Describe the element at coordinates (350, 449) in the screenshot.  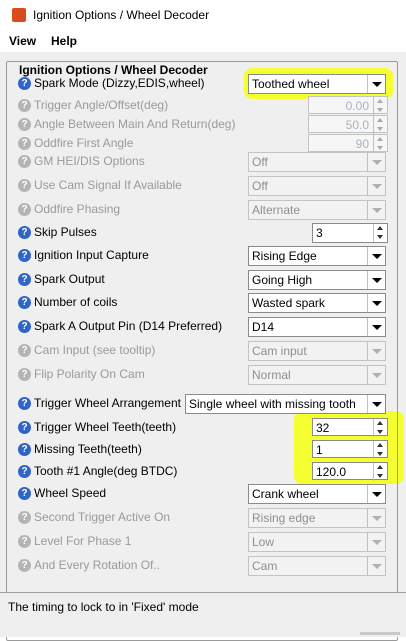
I see `missing-teeth-spinner: 1` at that location.